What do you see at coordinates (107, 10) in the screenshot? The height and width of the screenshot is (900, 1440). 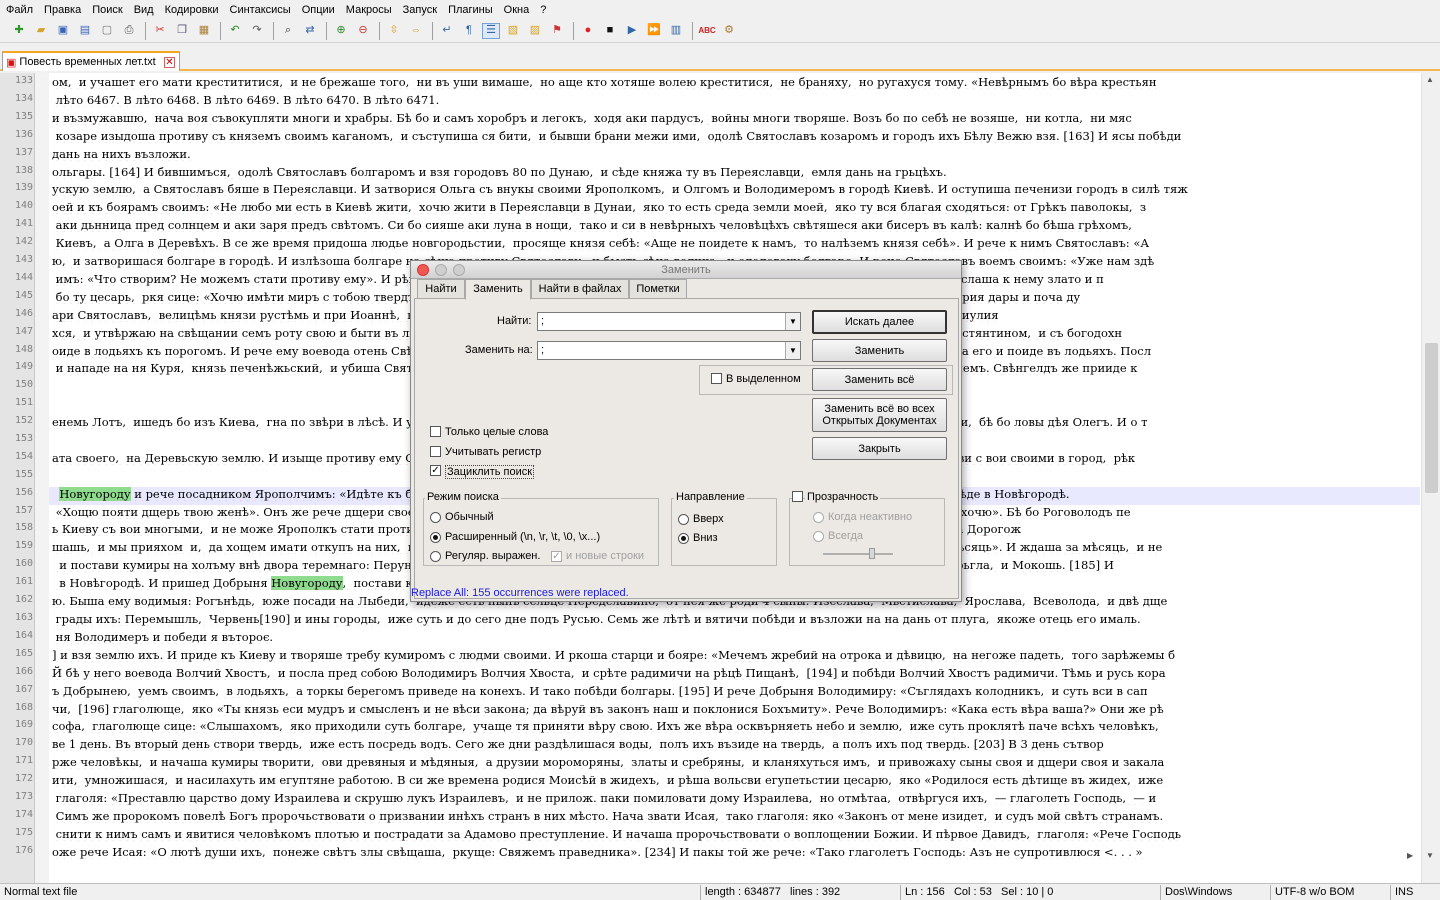 I see `menu-item: Поиск` at bounding box center [107, 10].